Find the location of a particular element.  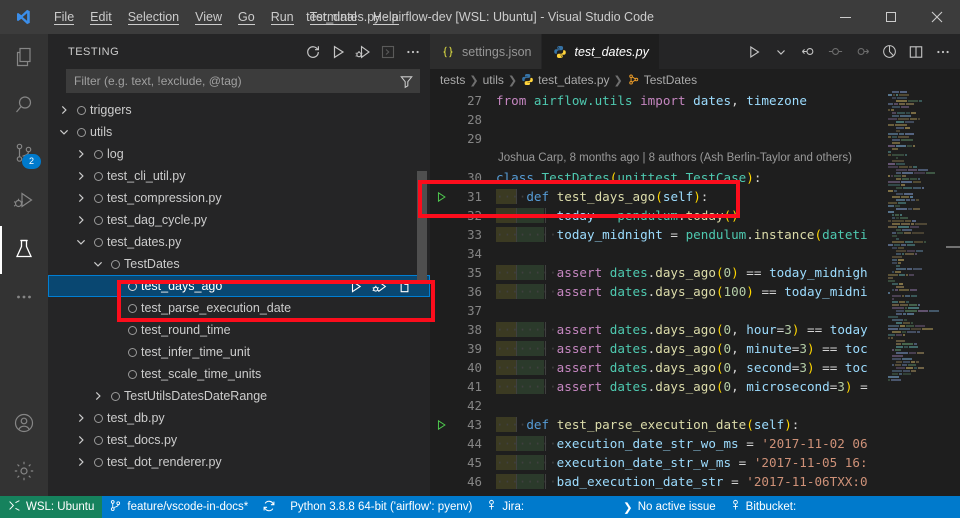

menu-help: Help is located at coordinates (386, 17).